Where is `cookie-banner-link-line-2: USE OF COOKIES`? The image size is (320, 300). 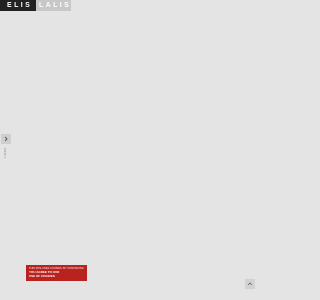 cookie-banner-link-line-2: USE OF COOKIES is located at coordinates (56, 276).